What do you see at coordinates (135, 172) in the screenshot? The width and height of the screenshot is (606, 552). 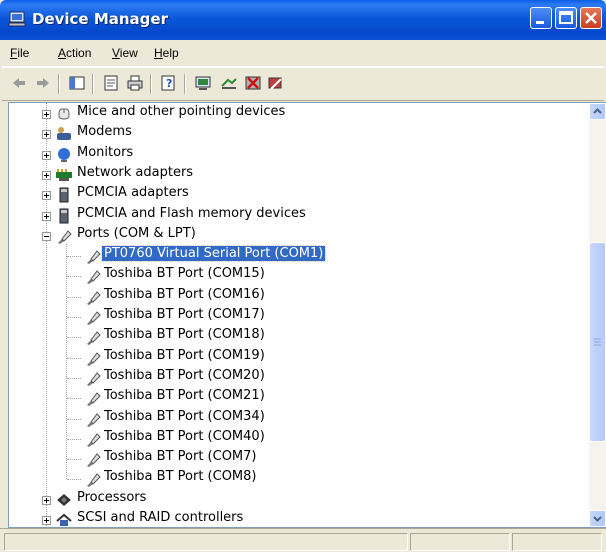 I see `tree-item-label: Network adapters` at bounding box center [135, 172].